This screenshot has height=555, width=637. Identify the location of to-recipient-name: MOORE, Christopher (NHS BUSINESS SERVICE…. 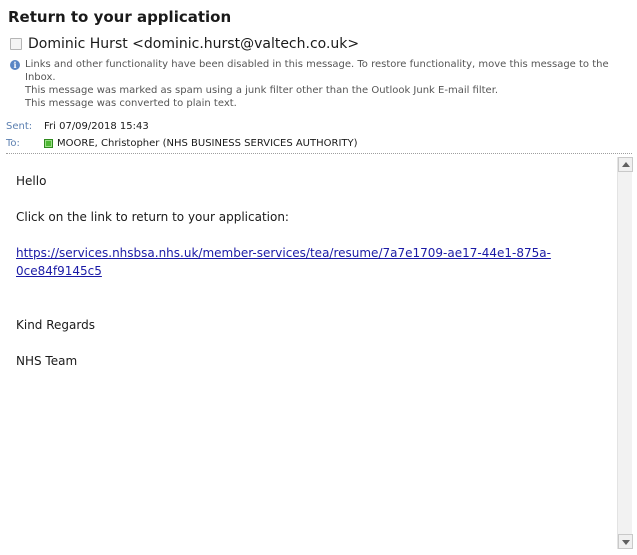
(207, 143).